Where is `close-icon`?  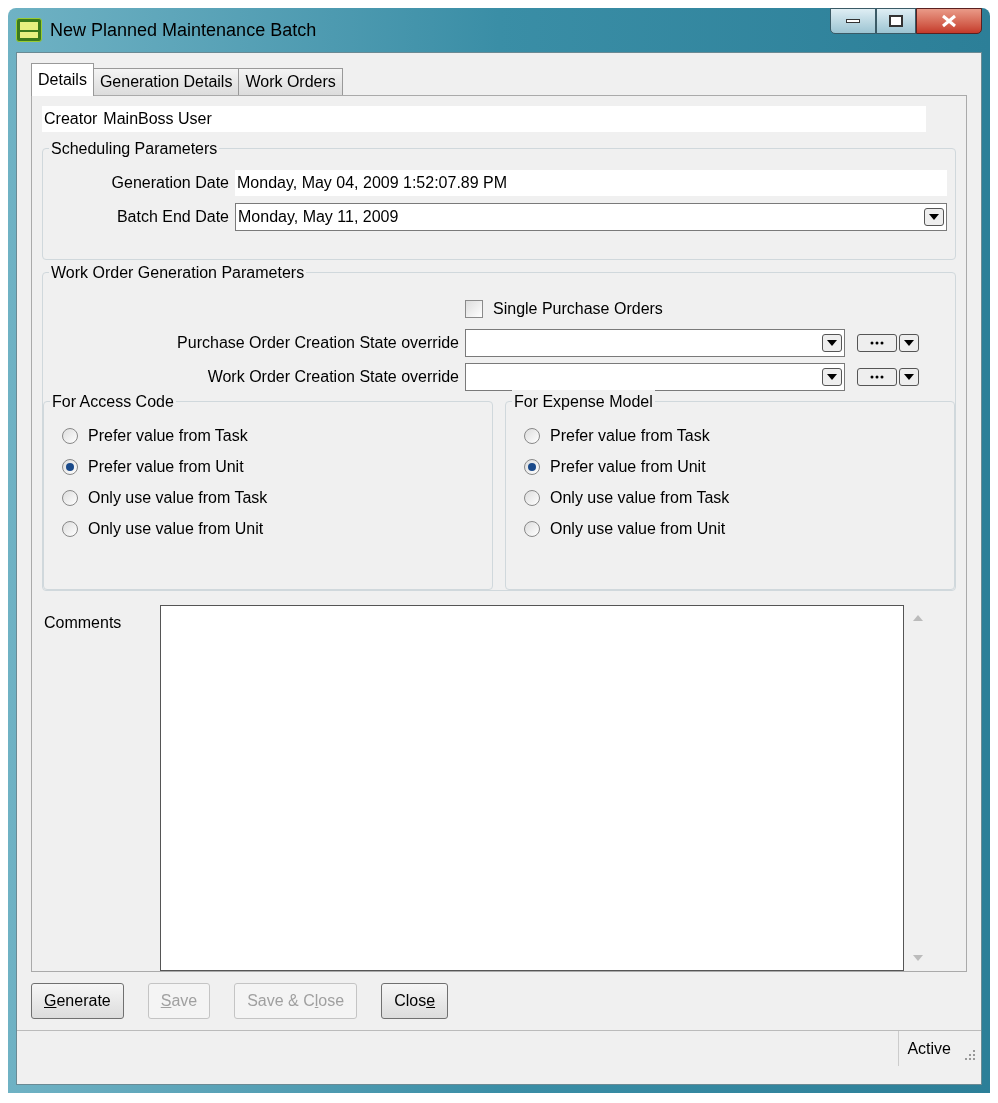
close-icon is located at coordinates (949, 21).